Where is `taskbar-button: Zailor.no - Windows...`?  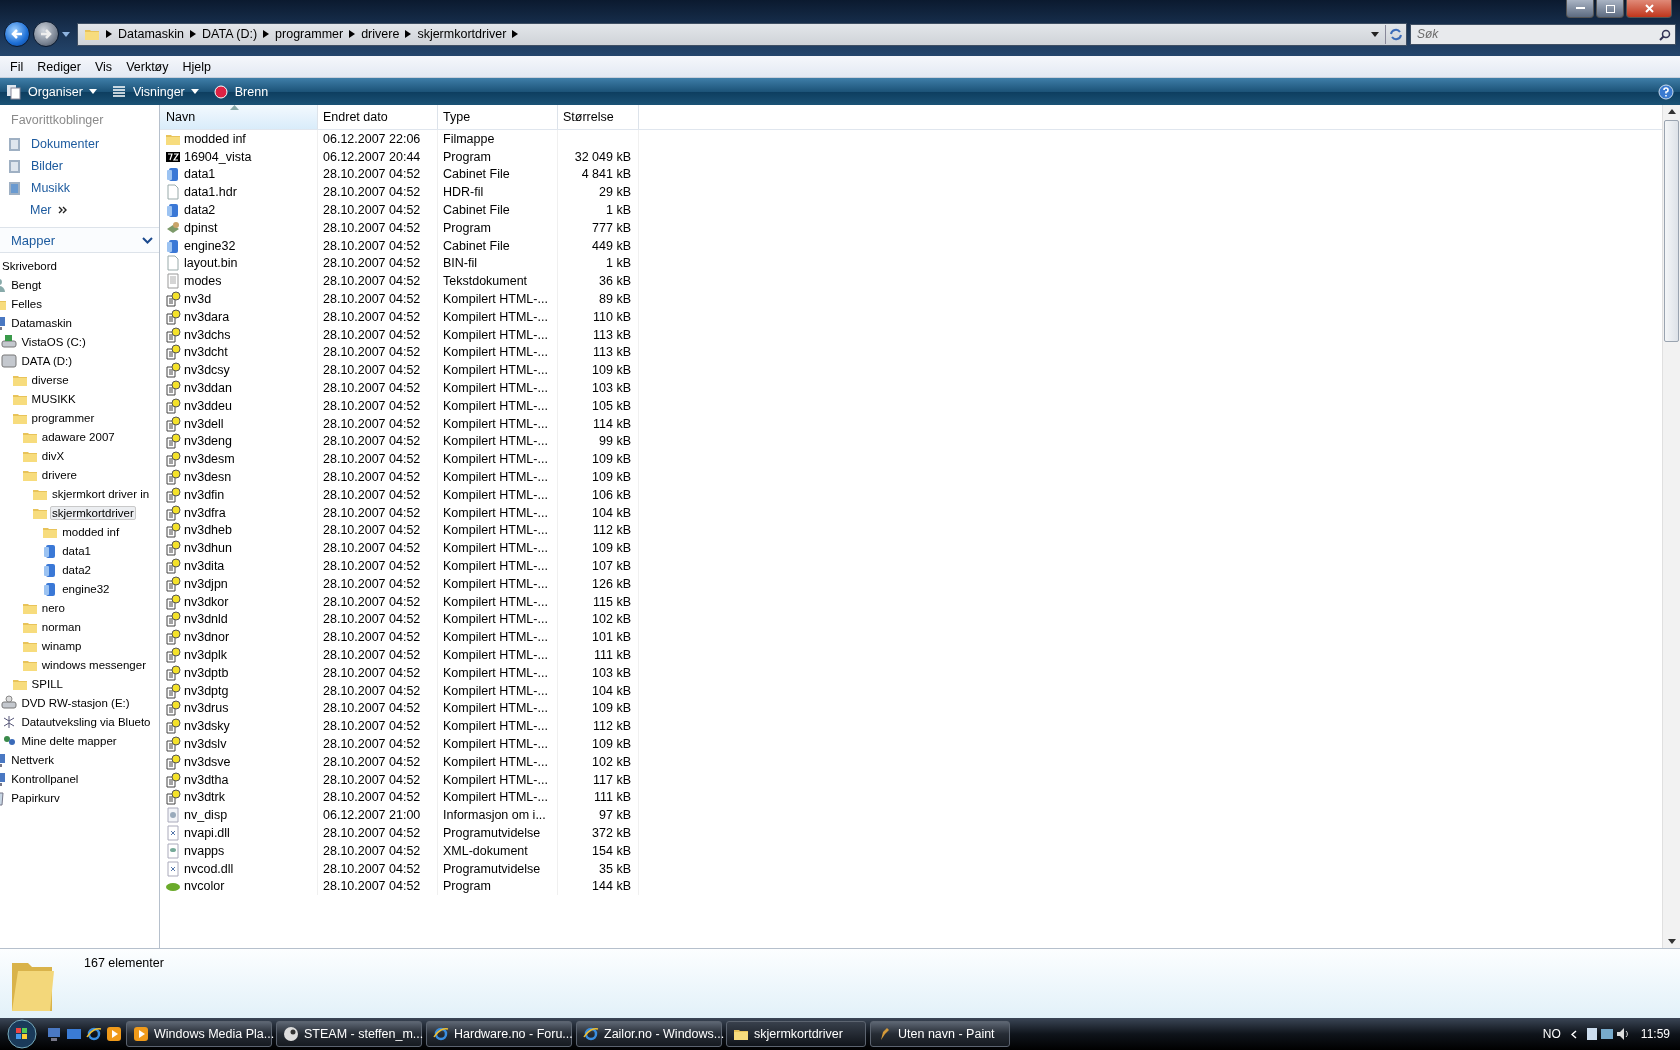 taskbar-button: Zailor.no - Windows... is located at coordinates (649, 1034).